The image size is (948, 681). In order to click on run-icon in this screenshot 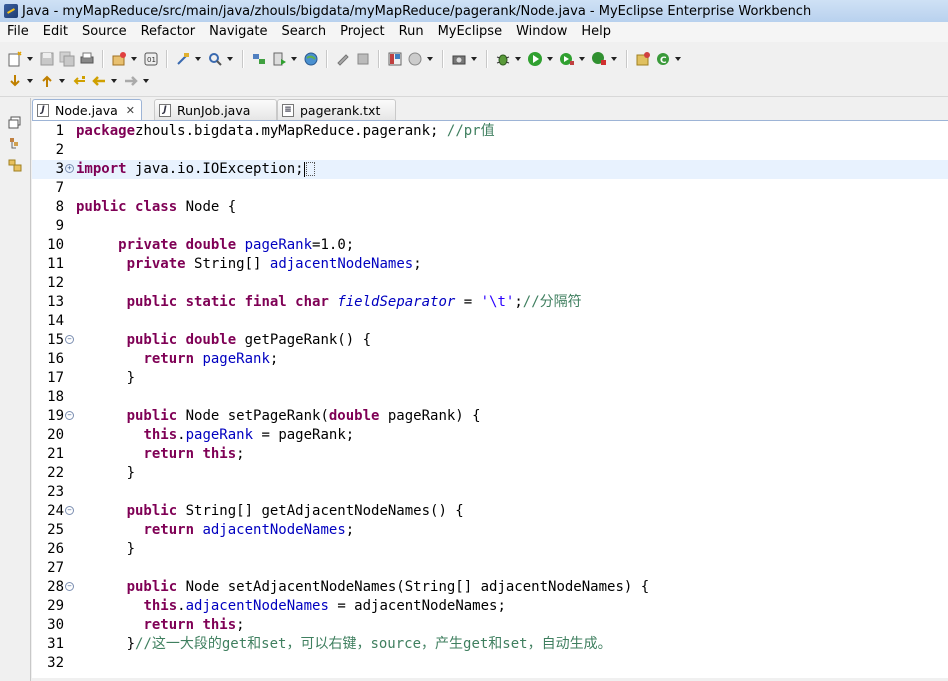, I will do `click(535, 59)`.